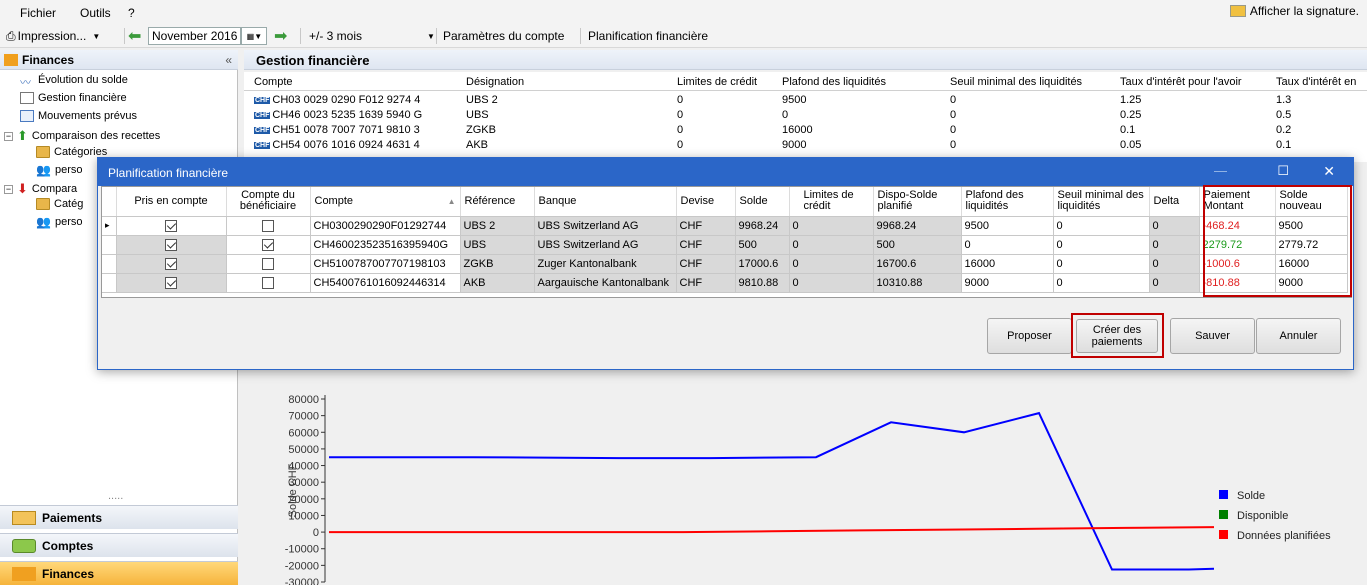  What do you see at coordinates (73, 98) in the screenshot?
I see `sidebar-item-financial-management: Gestion financière` at bounding box center [73, 98].